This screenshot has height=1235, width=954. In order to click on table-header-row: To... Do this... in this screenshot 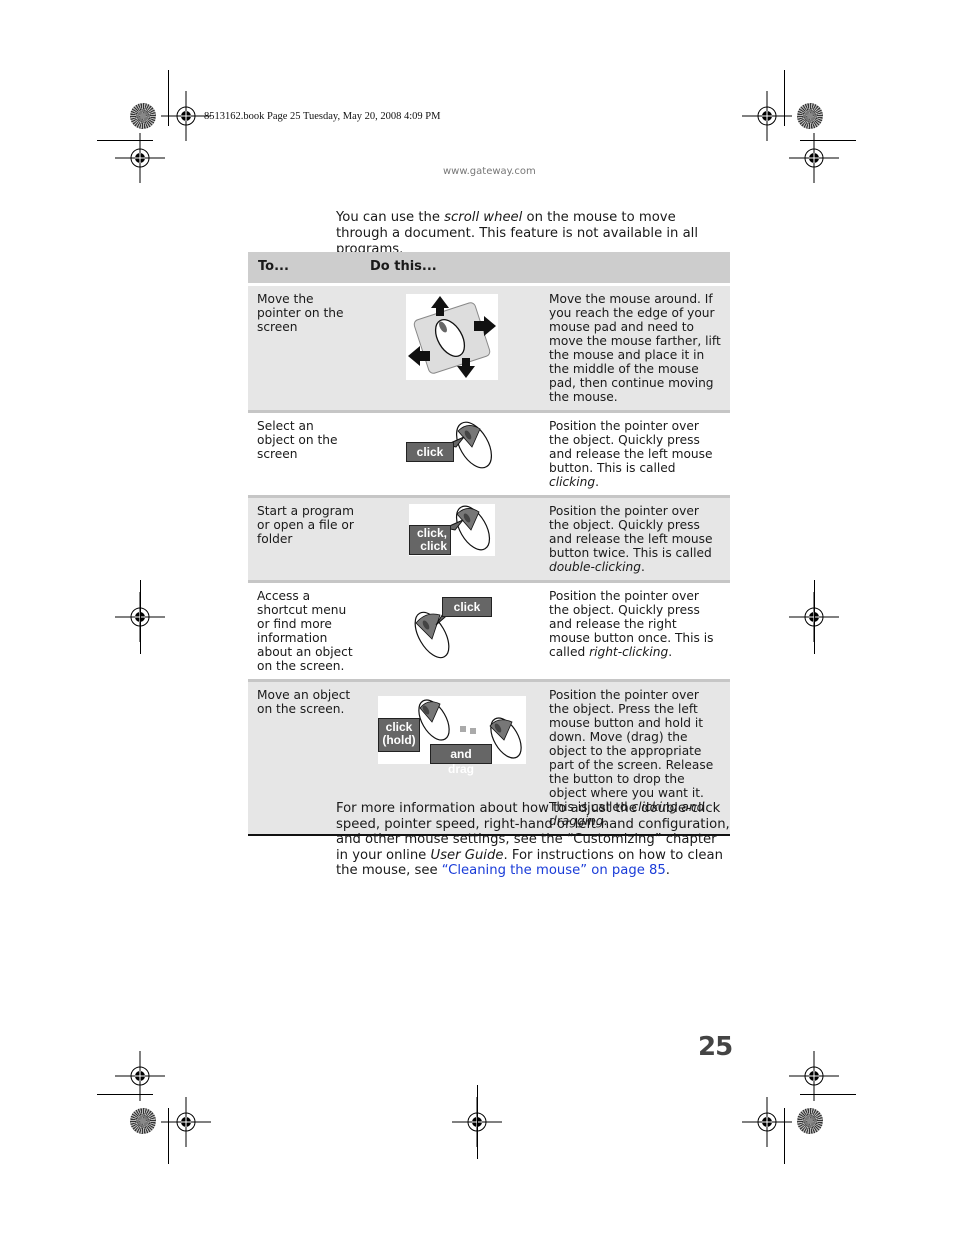, I will do `click(489, 269)`.